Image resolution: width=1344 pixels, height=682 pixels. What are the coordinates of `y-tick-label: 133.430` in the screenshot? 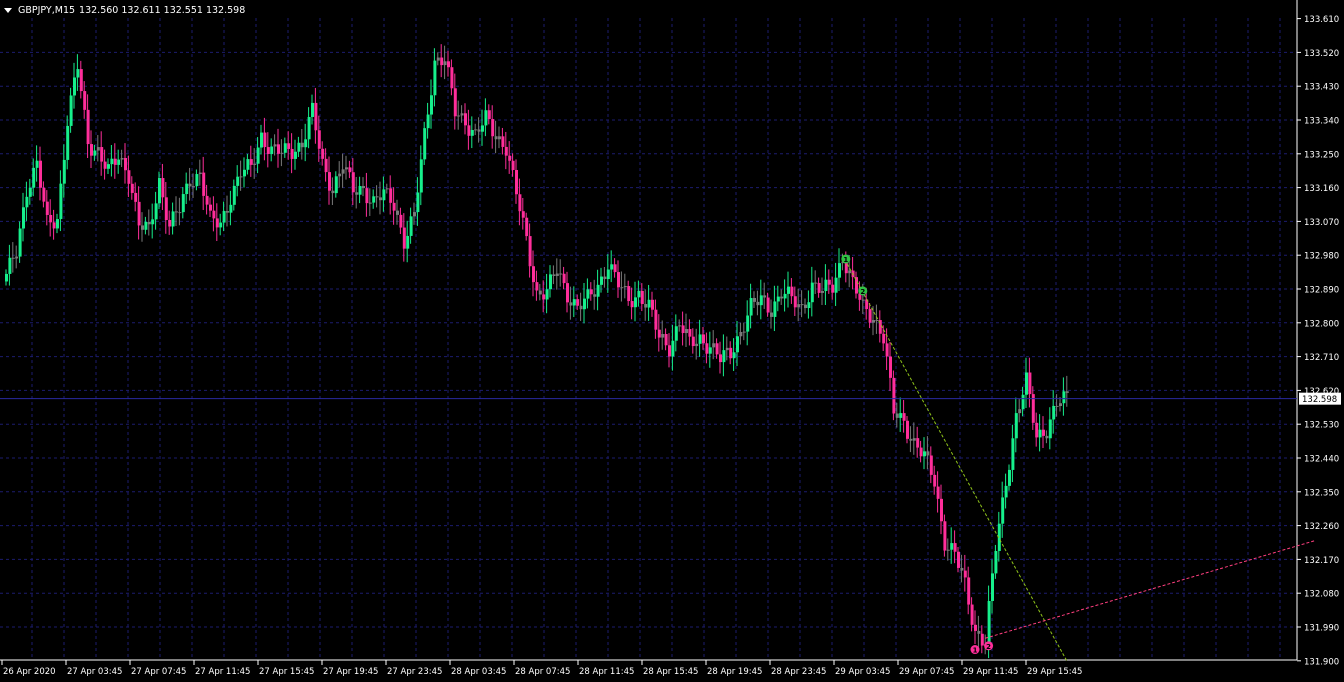 It's located at (1321, 88).